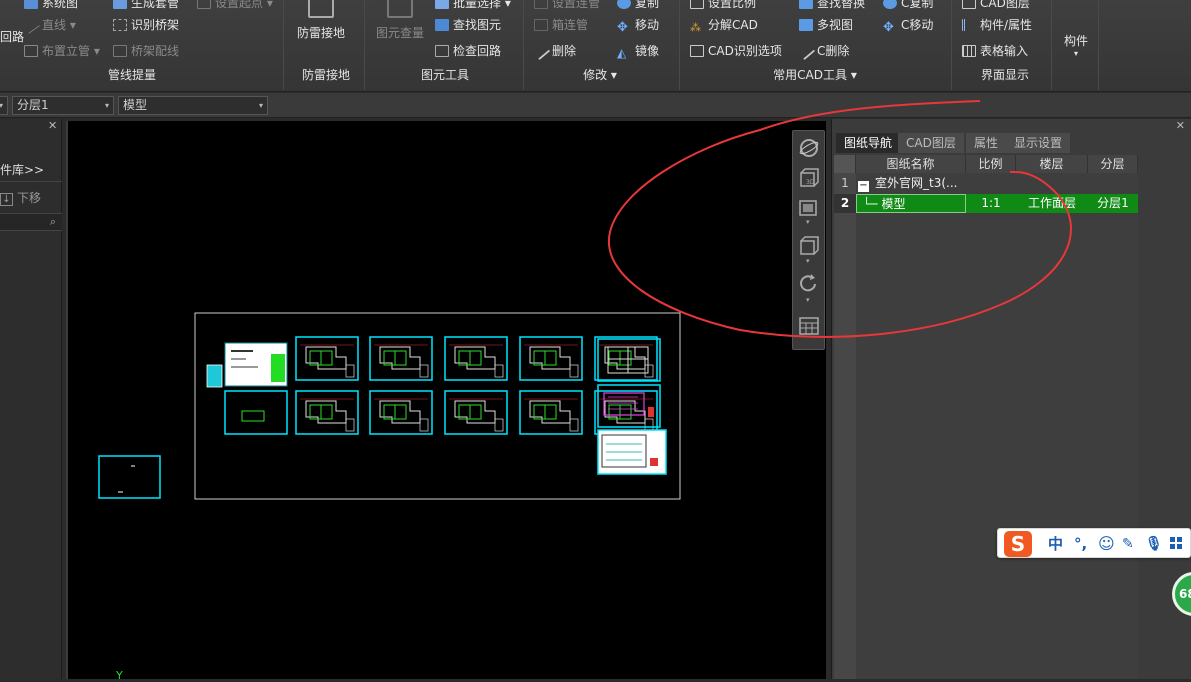 Image resolution: width=1191 pixels, height=682 pixels. What do you see at coordinates (1052, 164) in the screenshot?
I see `column-header-floor: 楼层` at bounding box center [1052, 164].